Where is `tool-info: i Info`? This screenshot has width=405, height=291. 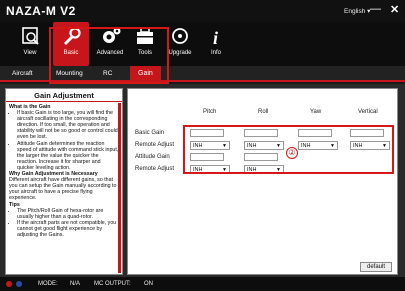 tool-info: i Info is located at coordinates (216, 44).